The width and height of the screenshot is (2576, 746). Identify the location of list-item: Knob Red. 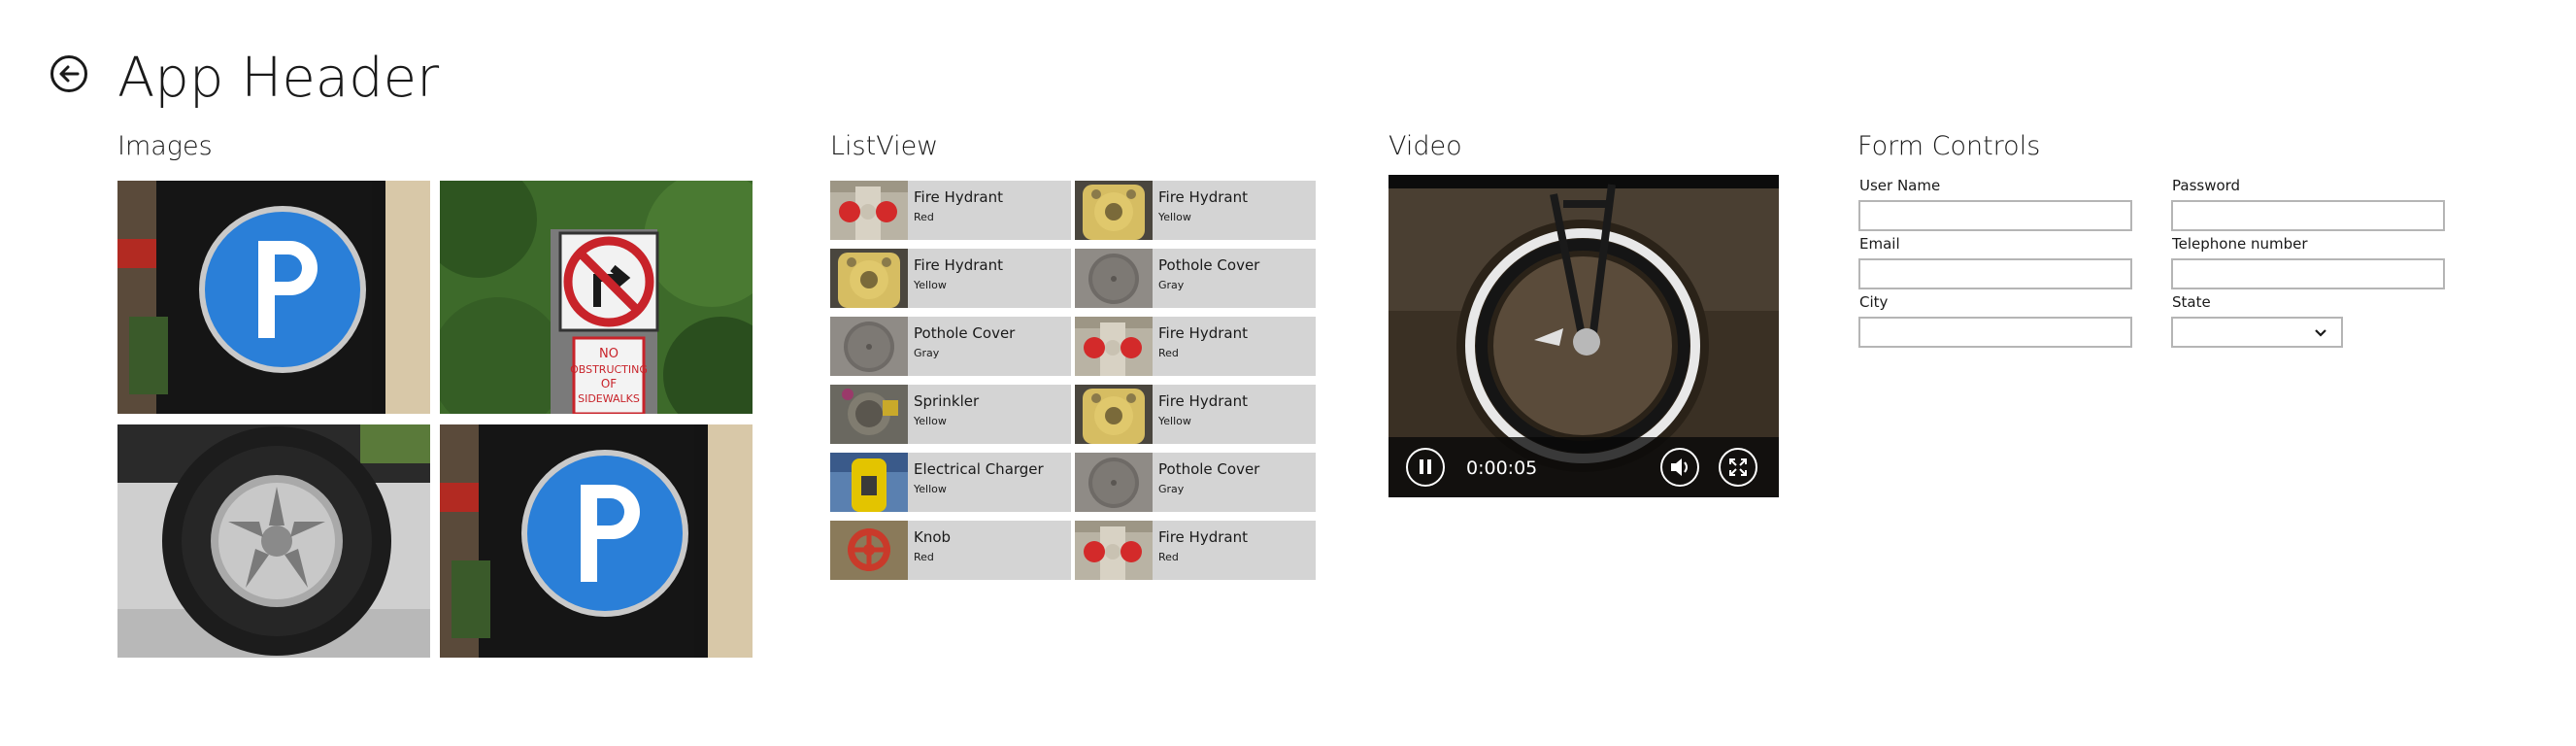
(951, 550).